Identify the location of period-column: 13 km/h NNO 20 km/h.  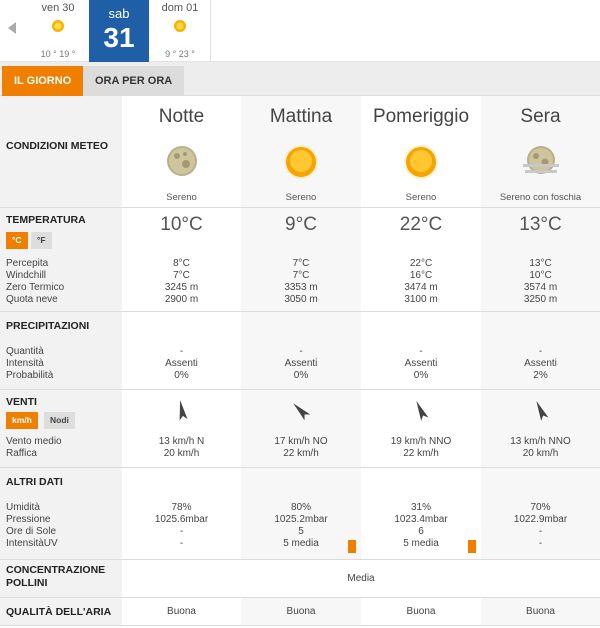
(540, 428).